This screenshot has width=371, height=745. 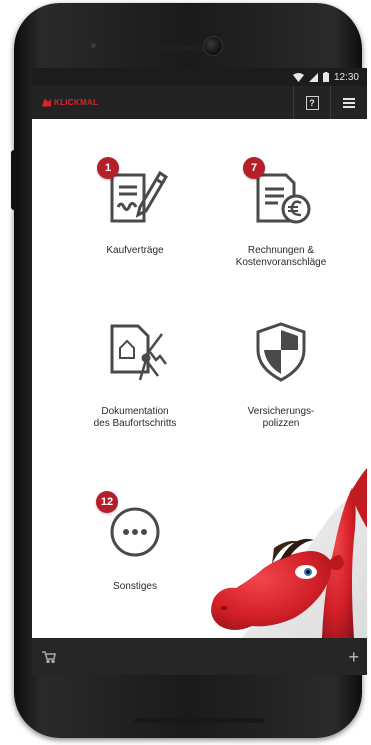 I want to click on bottom-speaker, so click(x=199, y=720).